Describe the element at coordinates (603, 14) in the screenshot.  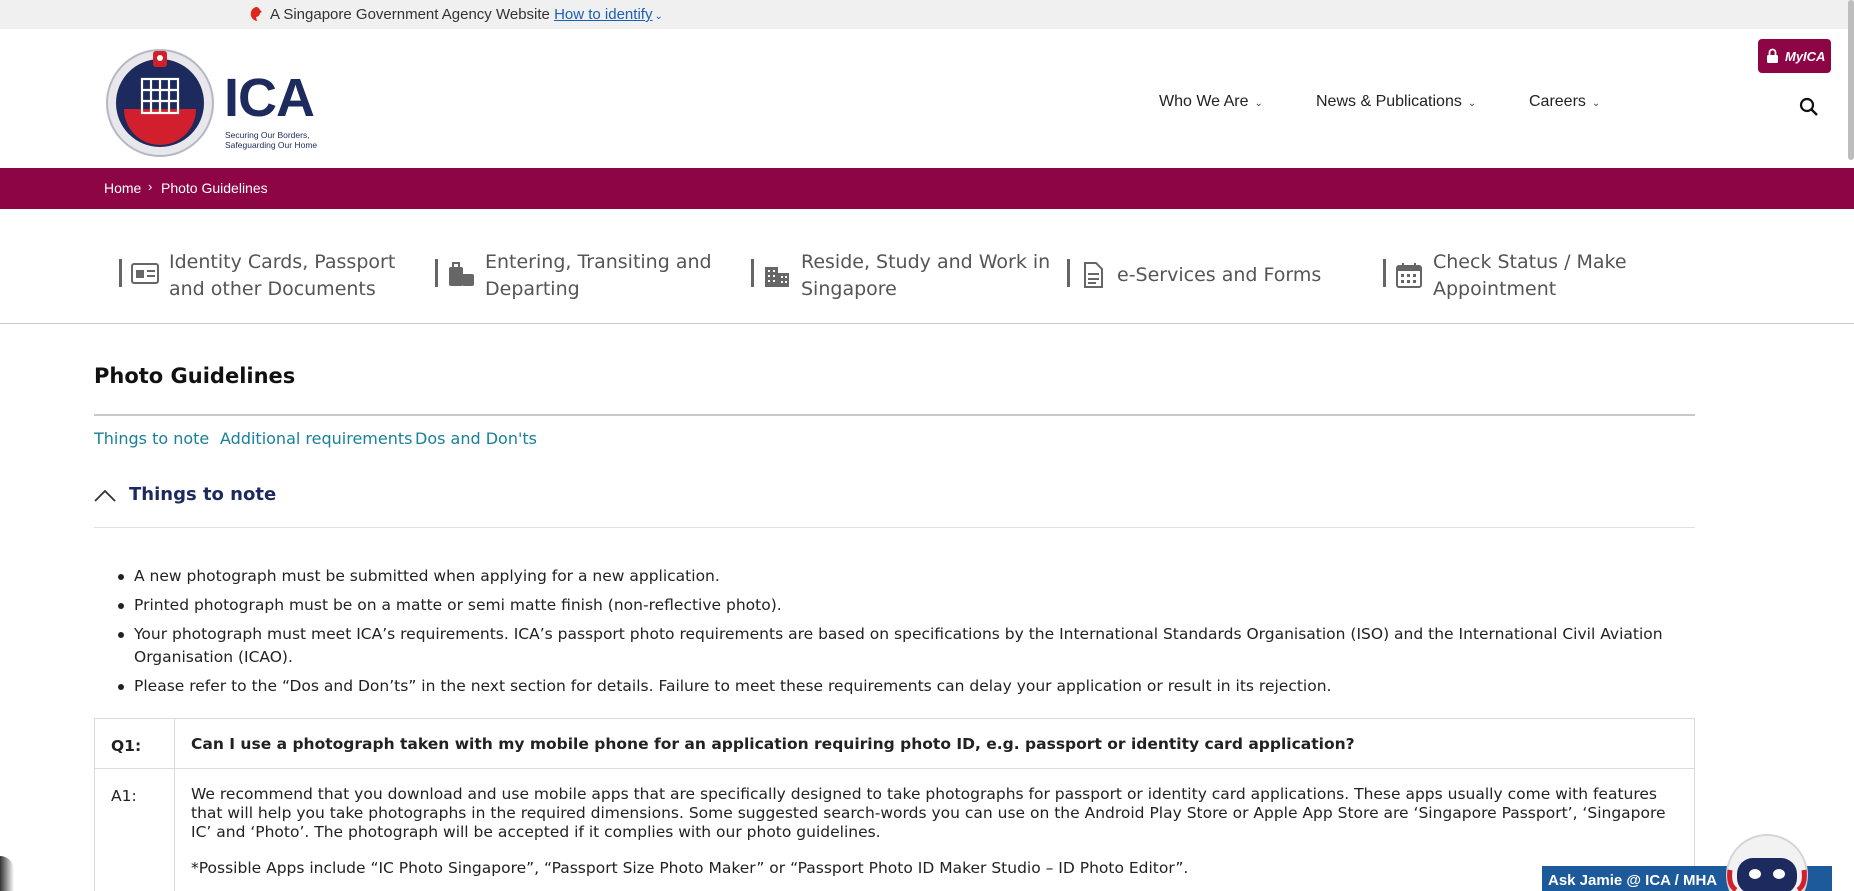
I see `how-to-identify-link: How to identify` at that location.